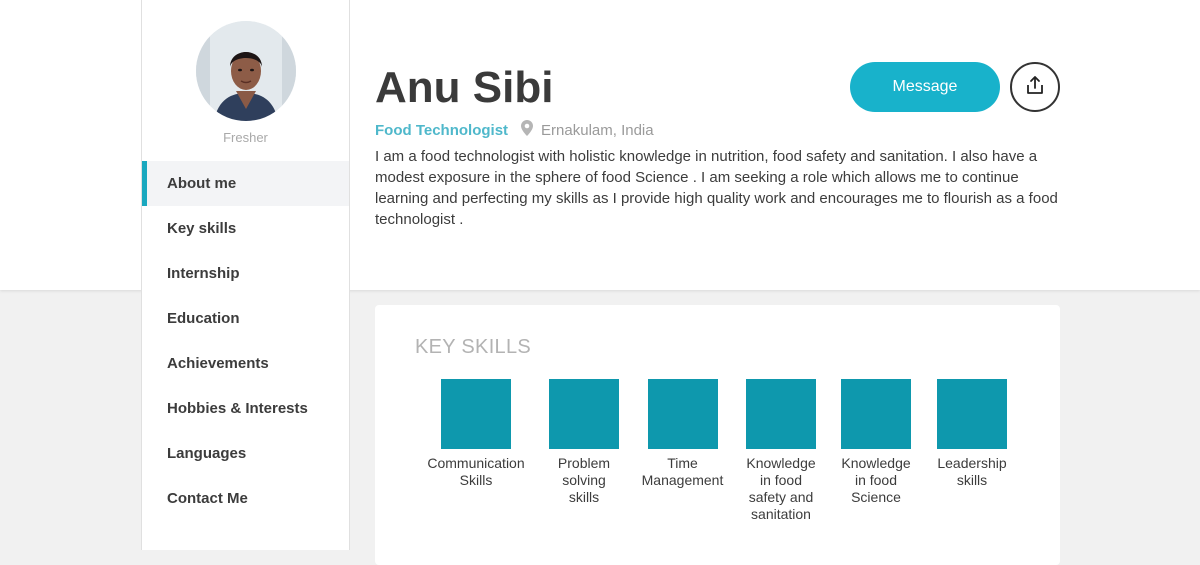 Image resolution: width=1200 pixels, height=565 pixels. I want to click on avatar-photo, so click(246, 71).